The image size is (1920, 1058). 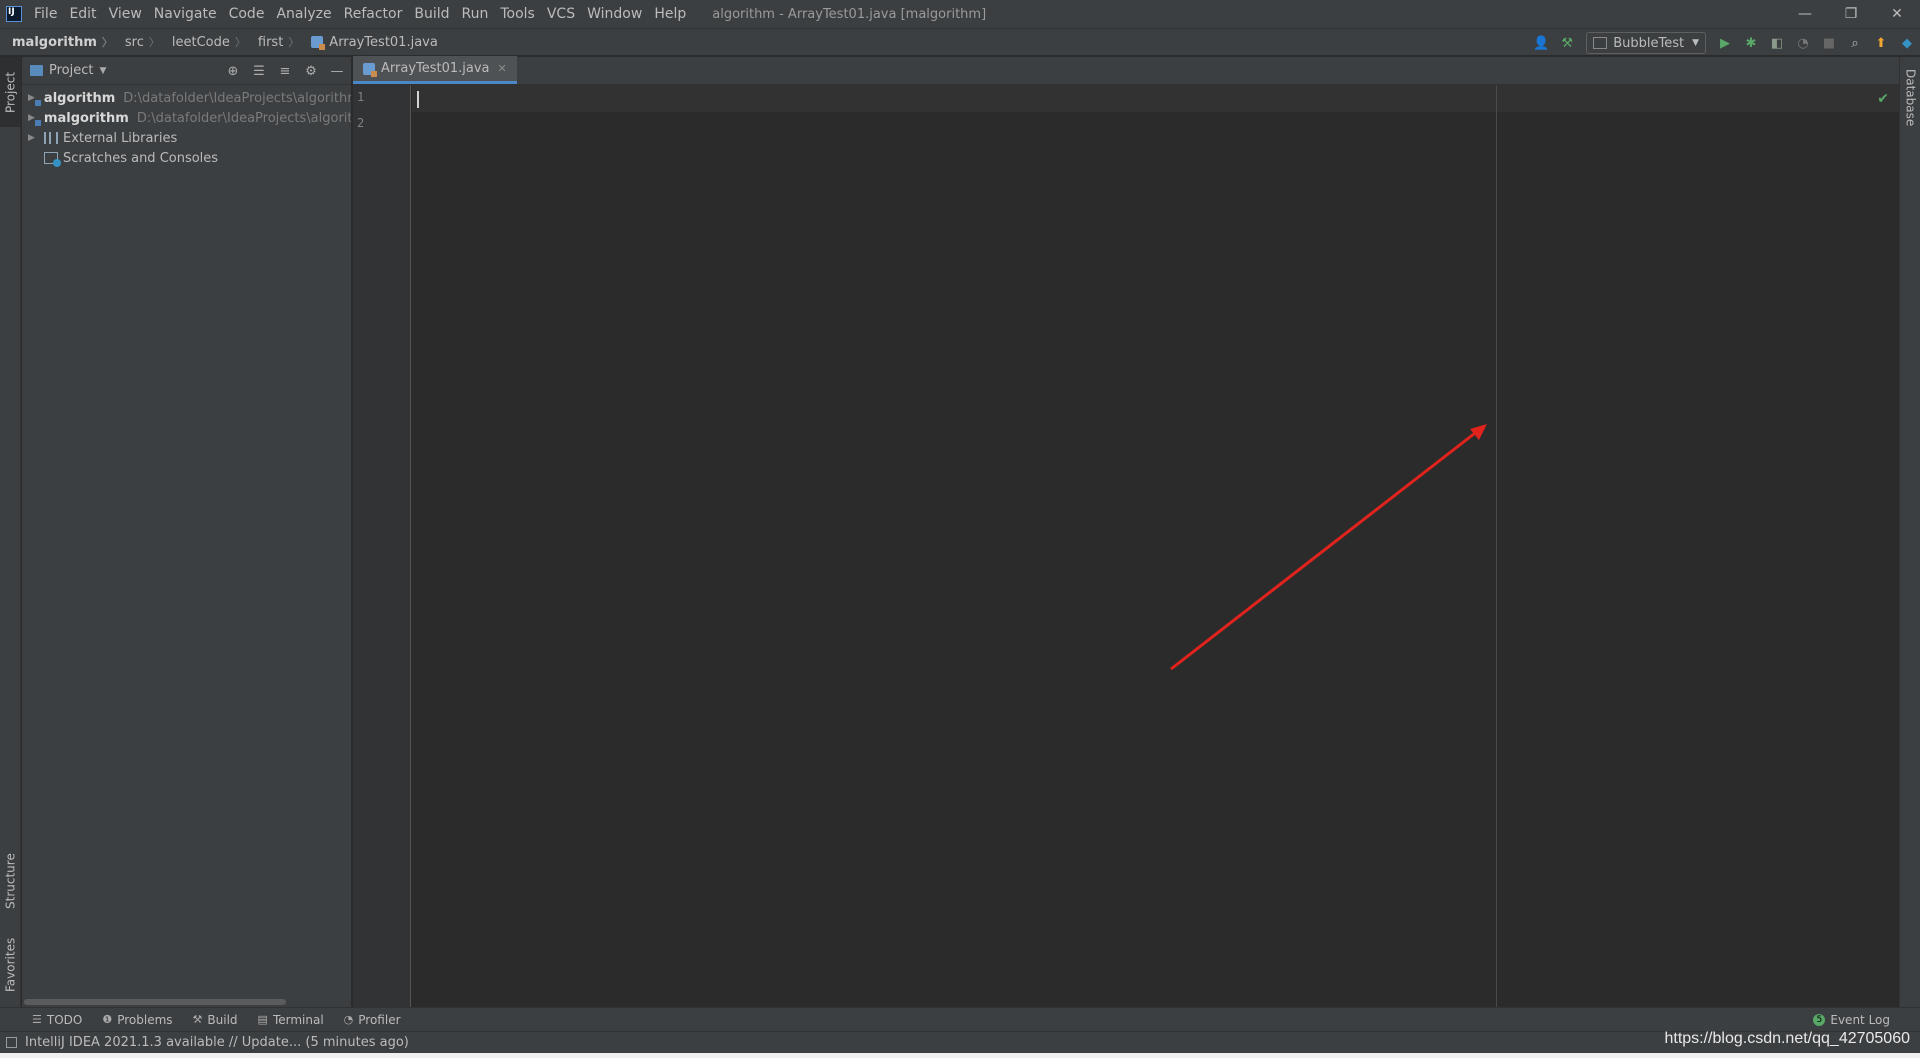 I want to click on menu-analyze: Analyze, so click(x=303, y=14).